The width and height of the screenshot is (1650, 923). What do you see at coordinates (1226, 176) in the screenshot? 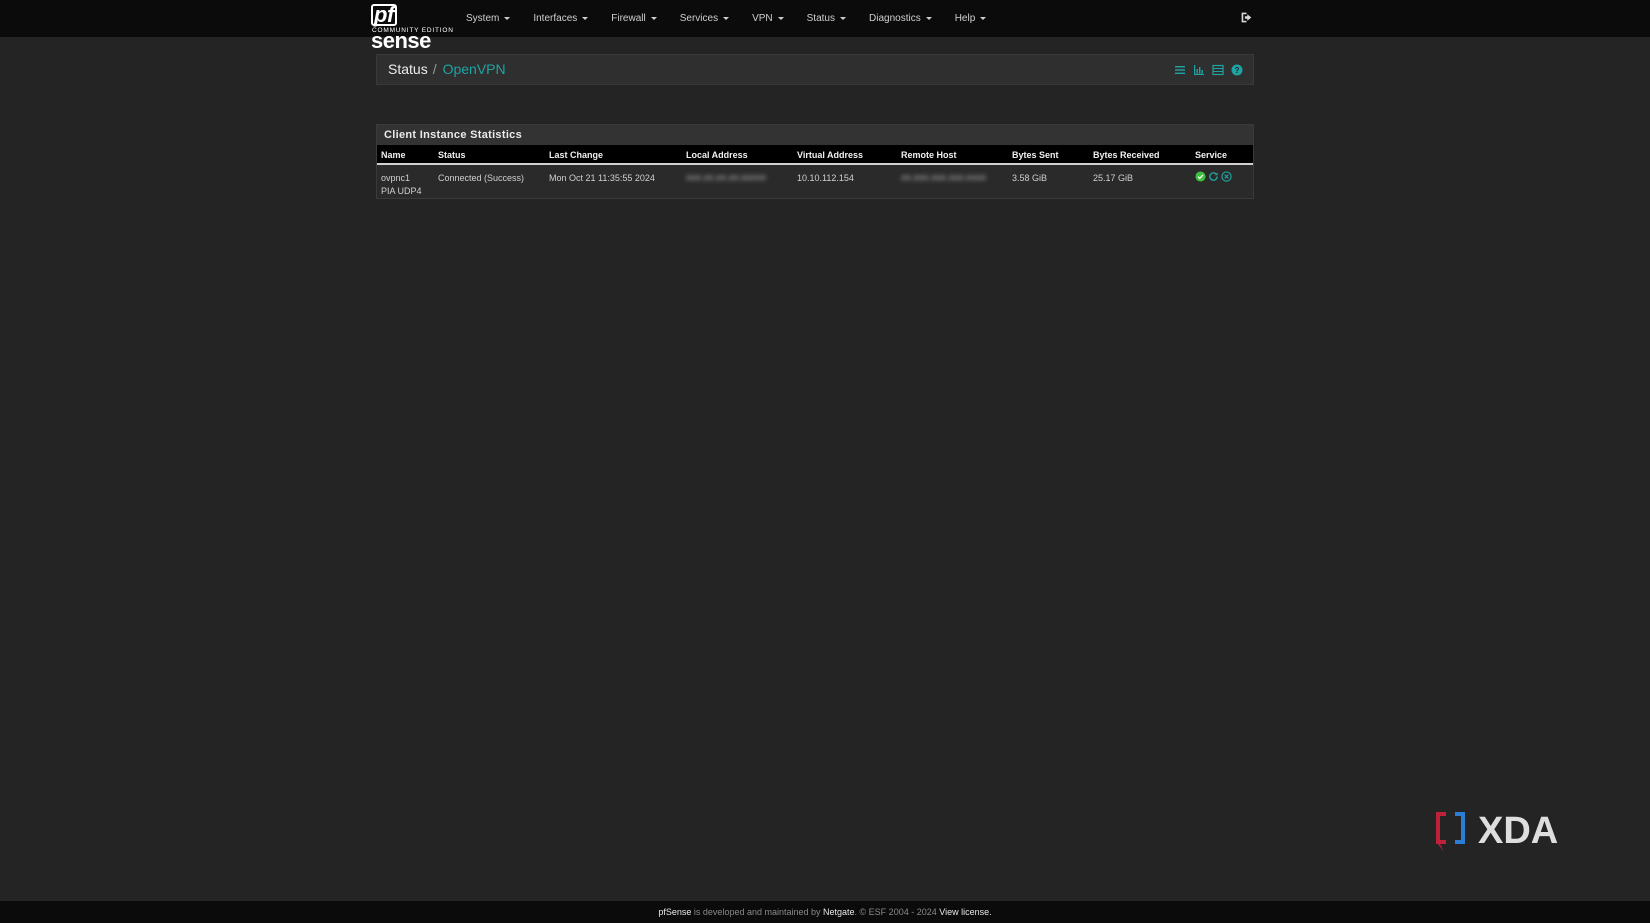
I see `stop-circle-icon` at bounding box center [1226, 176].